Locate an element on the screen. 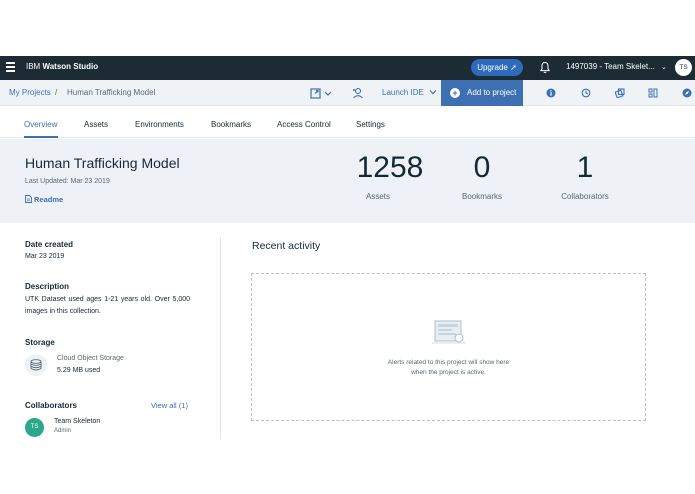 The image size is (695, 494). storage-heading: Storage is located at coordinates (40, 342).